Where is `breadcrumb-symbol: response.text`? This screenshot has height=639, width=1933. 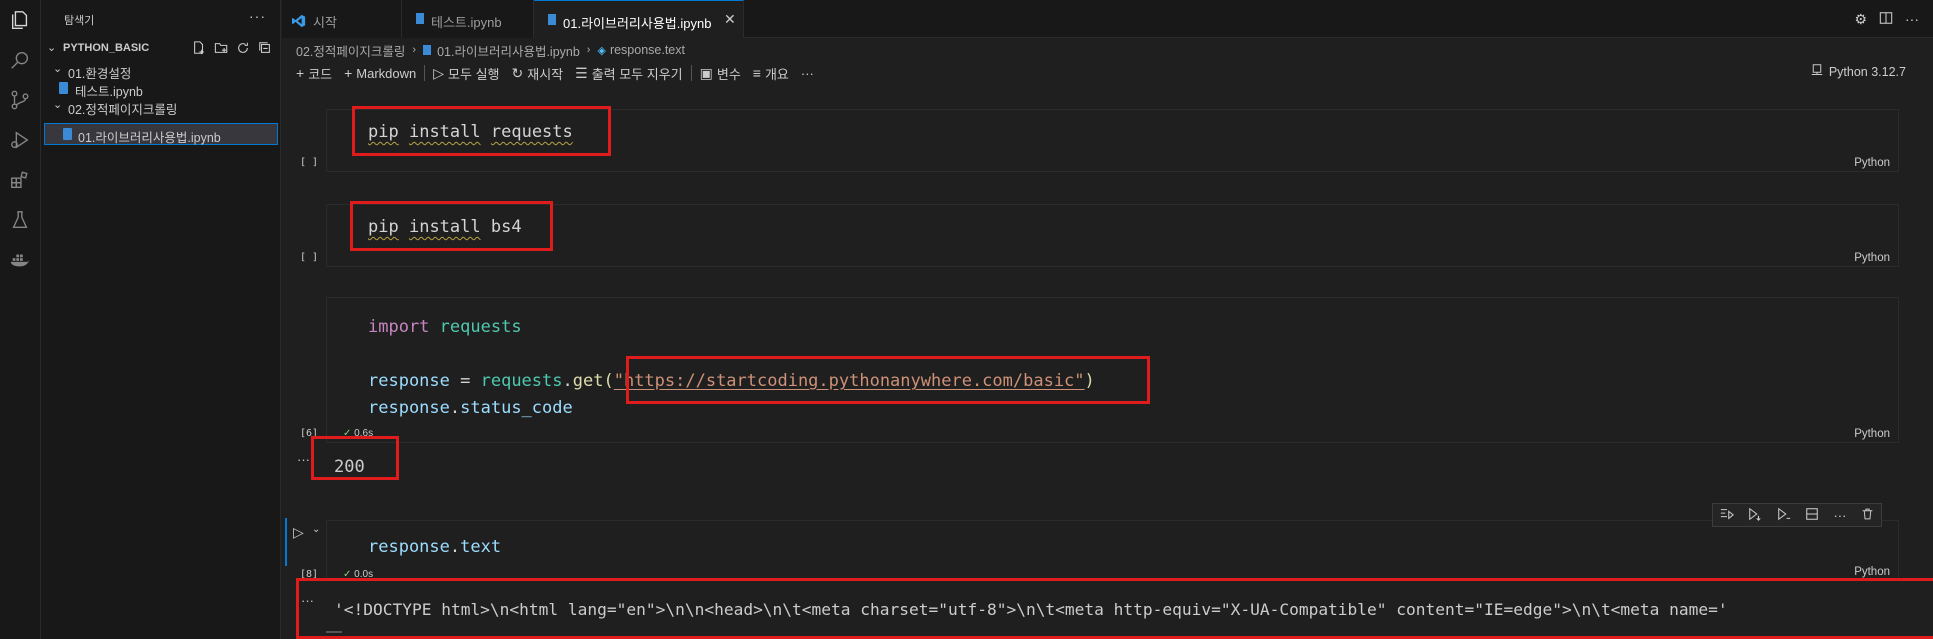
breadcrumb-symbol: response.text is located at coordinates (647, 50).